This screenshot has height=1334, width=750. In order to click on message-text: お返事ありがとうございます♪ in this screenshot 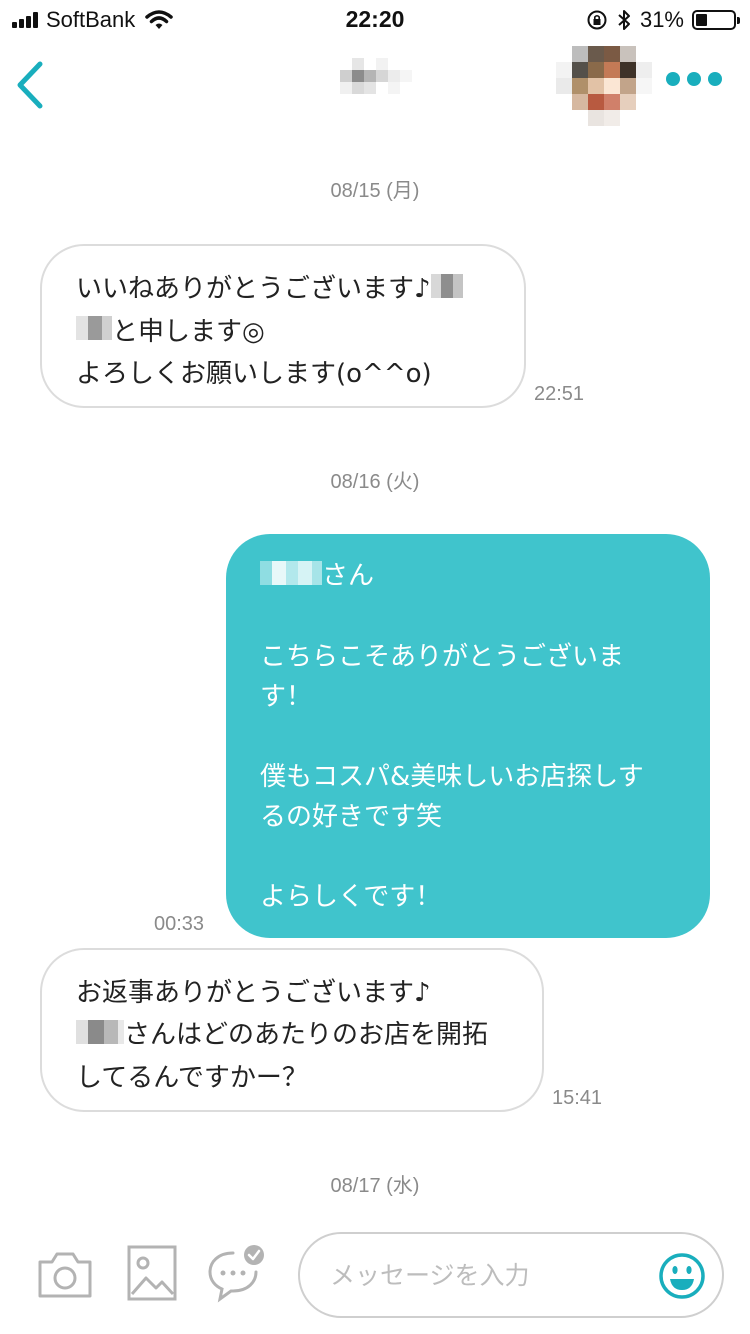, I will do `click(253, 993)`.